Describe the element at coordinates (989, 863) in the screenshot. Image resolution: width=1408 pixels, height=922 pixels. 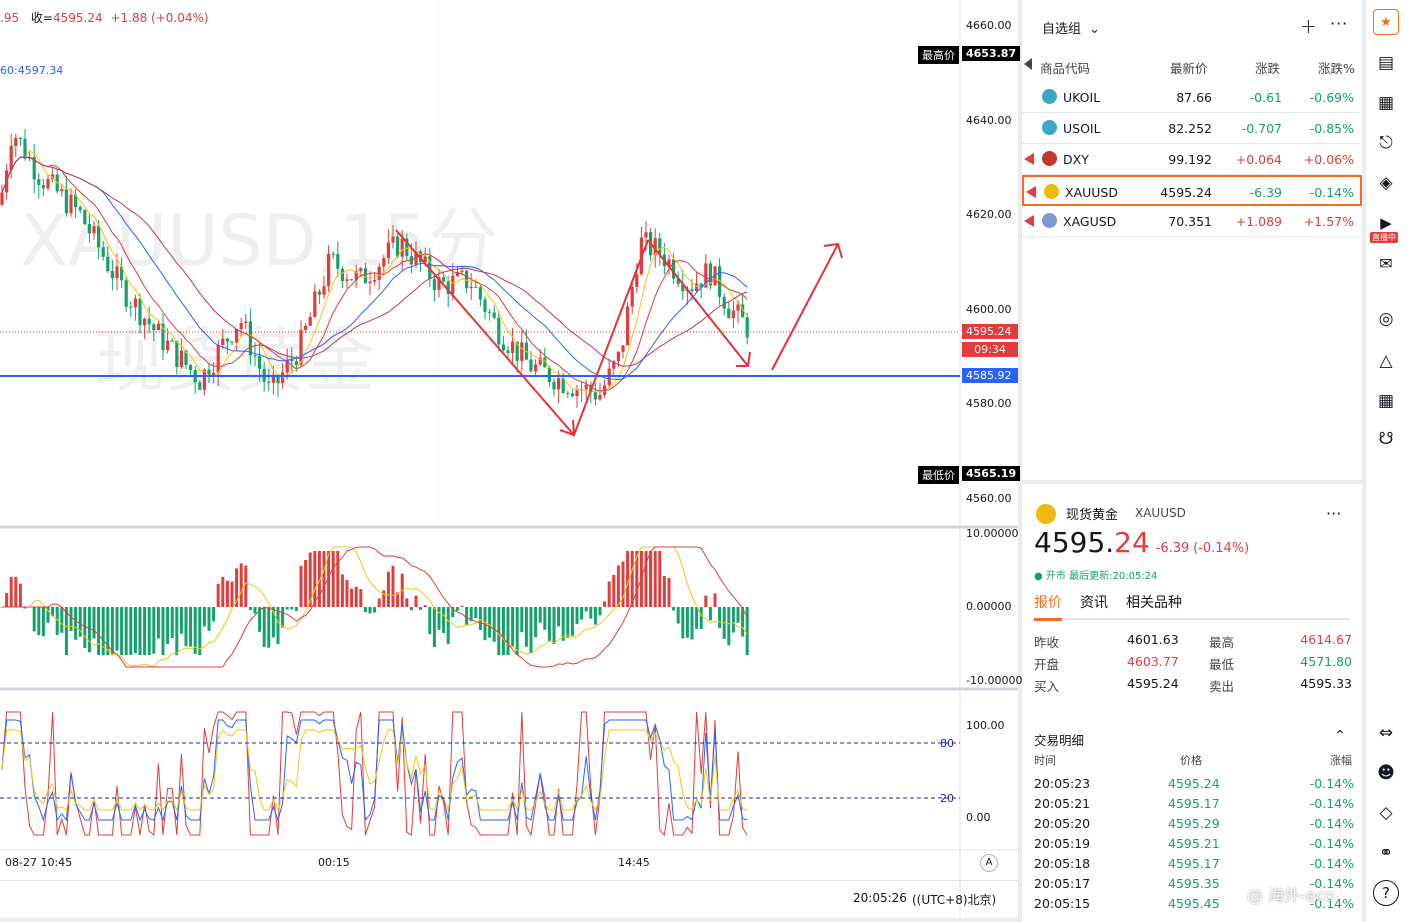
I see `auto-scale-button: A` at that location.